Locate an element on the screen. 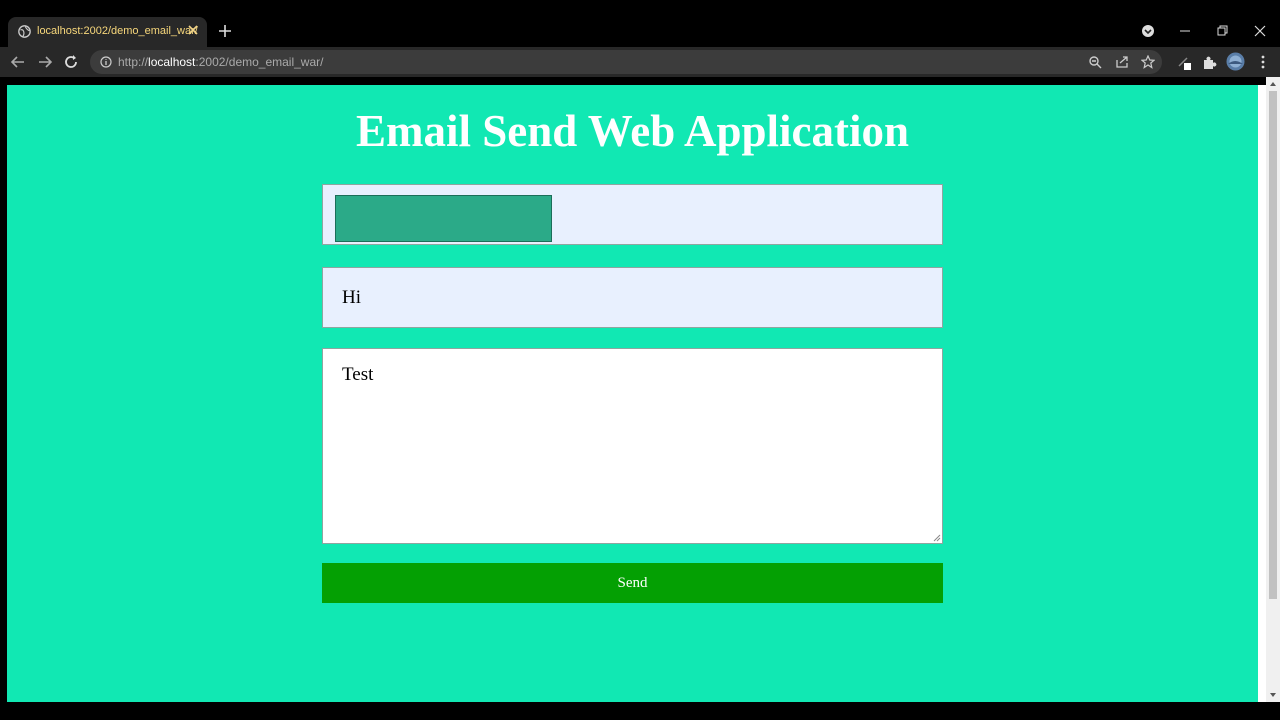  minimize-icon is located at coordinates (1185, 30).